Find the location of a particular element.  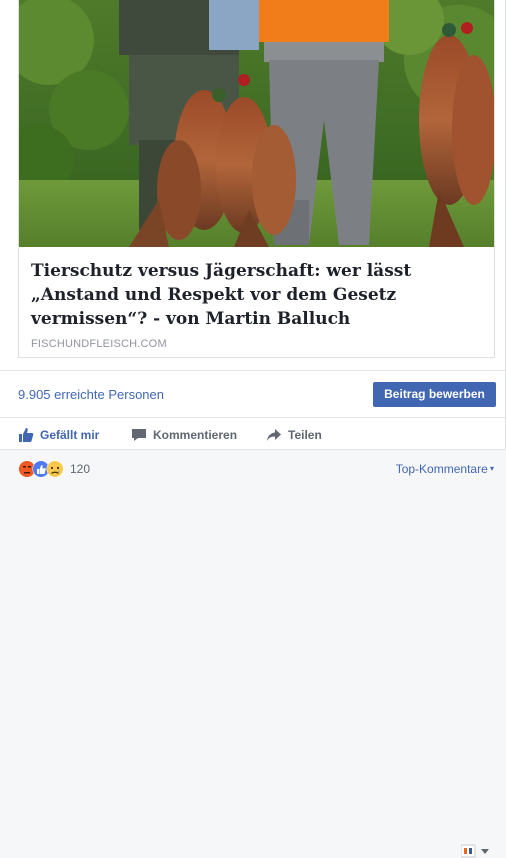

post-as-selector is located at coordinates (478, 851).